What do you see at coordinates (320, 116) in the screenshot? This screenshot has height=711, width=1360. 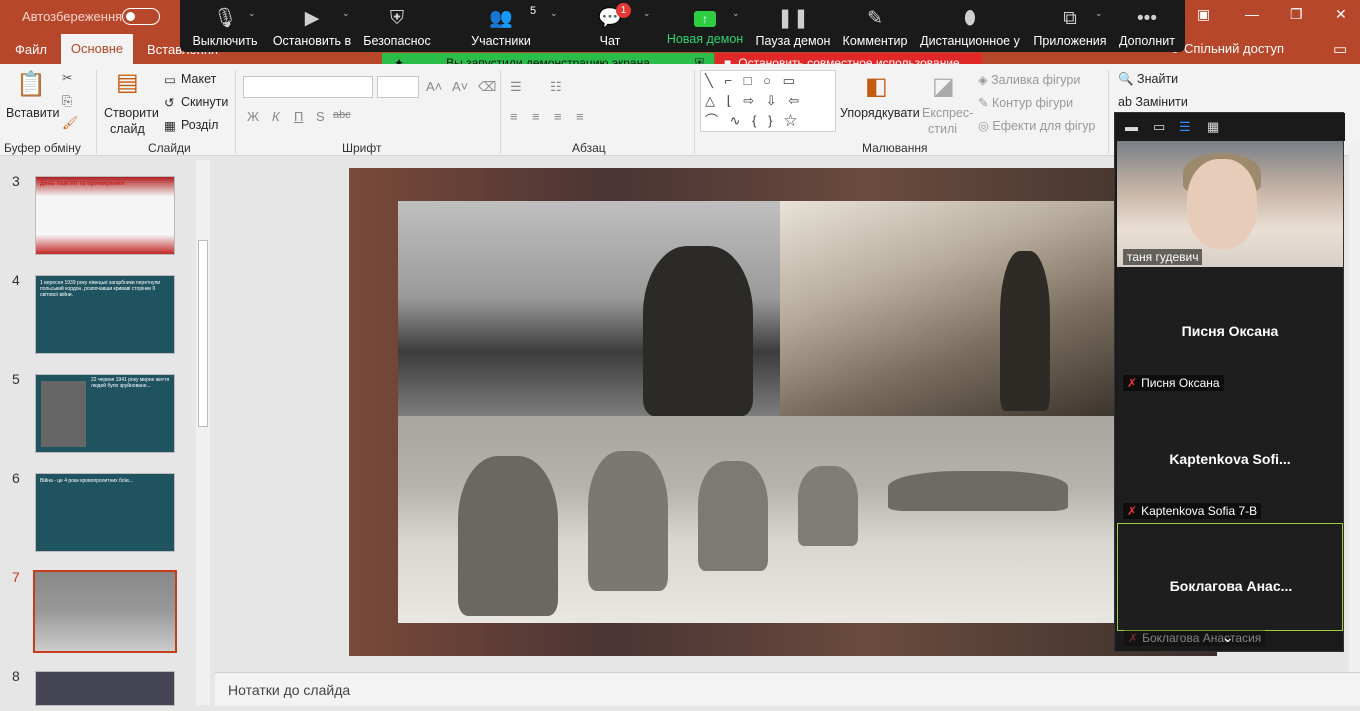 I see `shadow-button: S` at bounding box center [320, 116].